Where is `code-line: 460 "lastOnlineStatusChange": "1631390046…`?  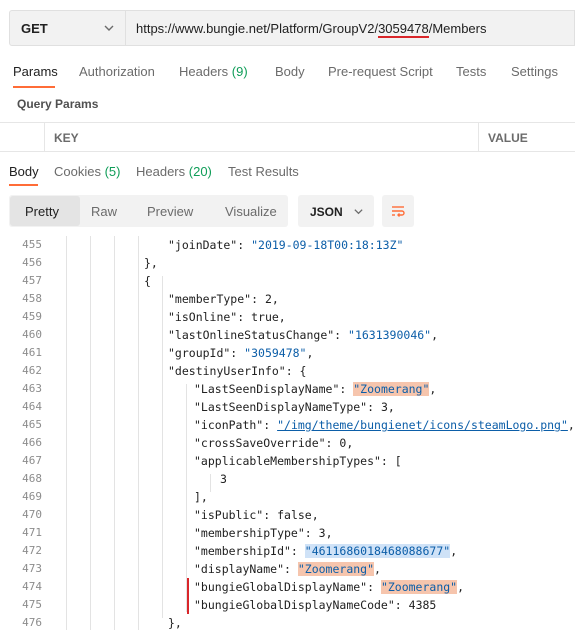 code-line: 460 "lastOnlineStatusChange": "1631390046… is located at coordinates (287, 335).